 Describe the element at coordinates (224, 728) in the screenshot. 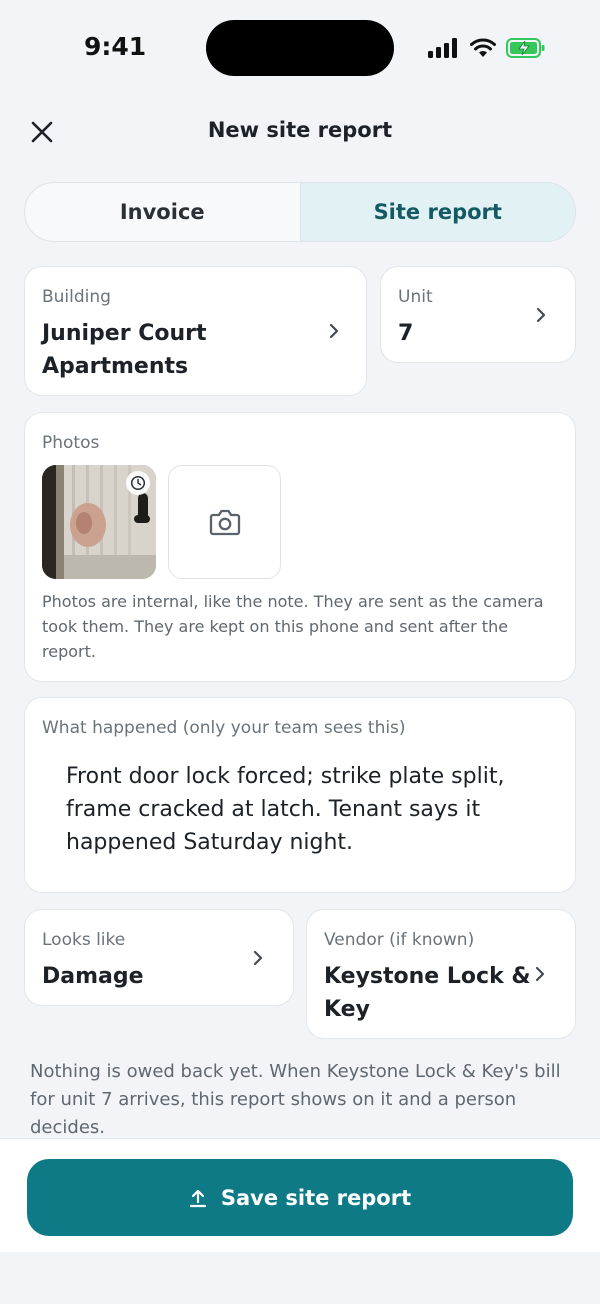

I see `what-happened-label: What happened (only your team sees this)` at that location.